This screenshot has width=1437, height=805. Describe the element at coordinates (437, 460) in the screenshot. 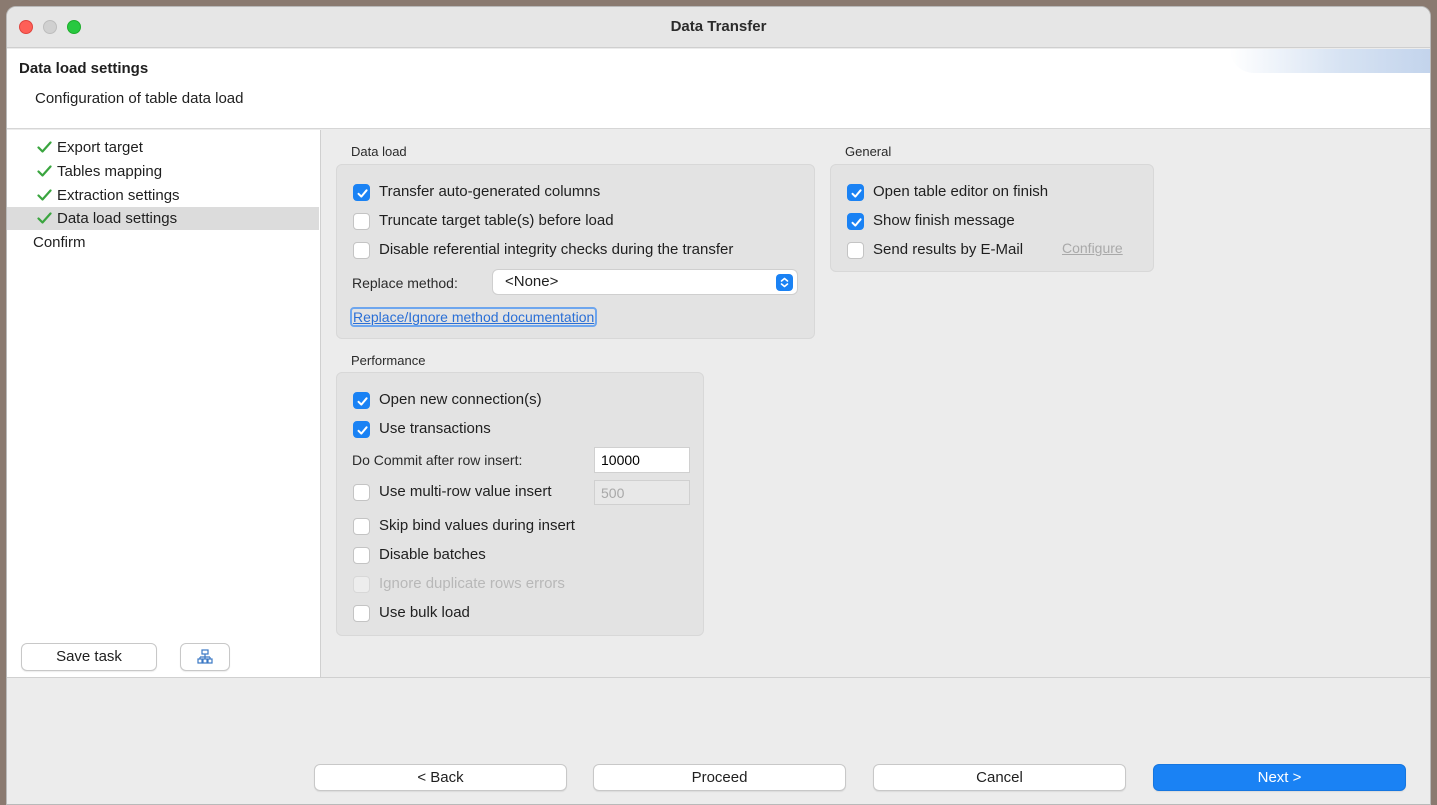

I see `commit-after-row-insert-label: Do Commit after row insert:` at that location.